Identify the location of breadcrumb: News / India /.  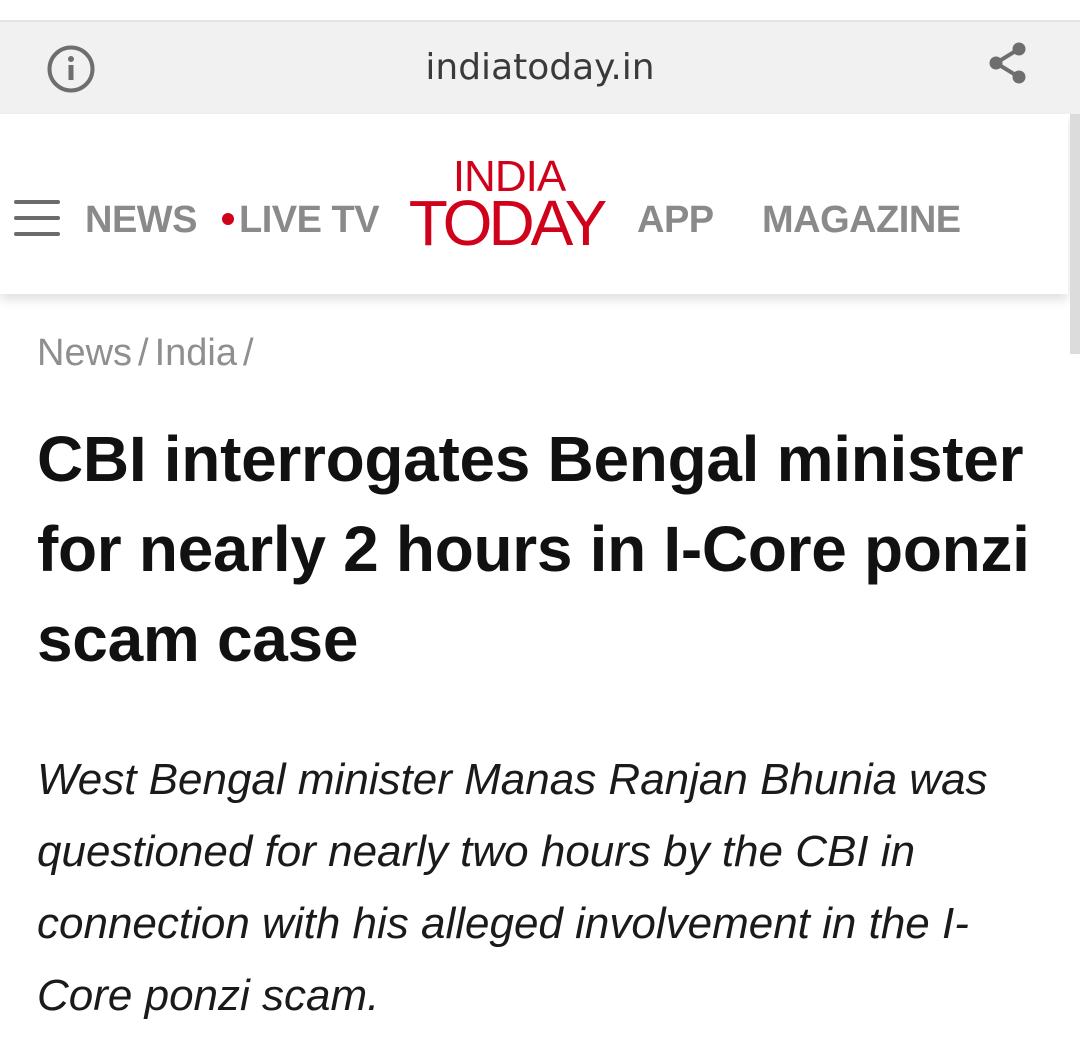
(148, 353).